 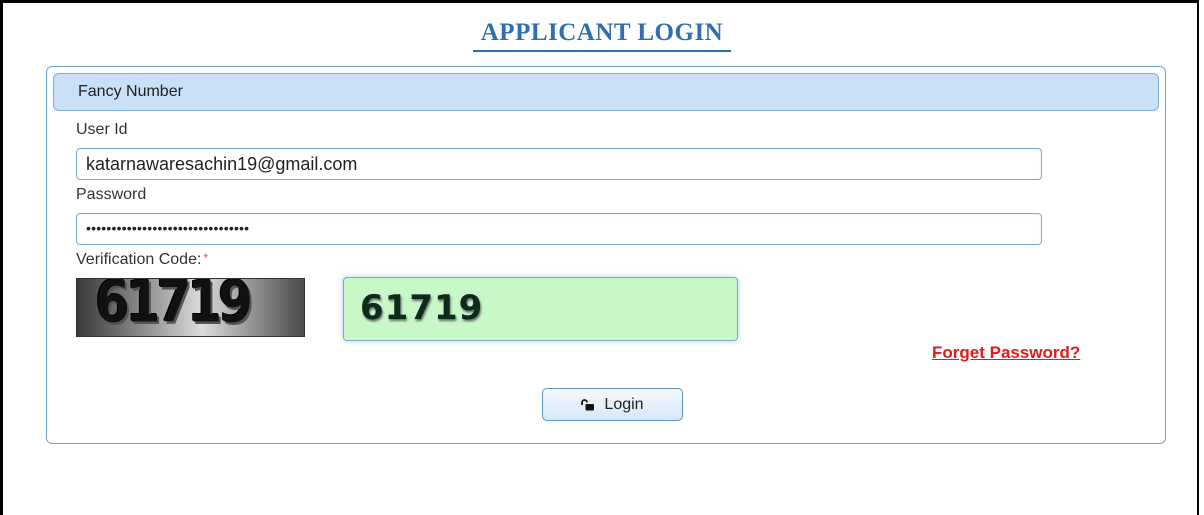 What do you see at coordinates (174, 307) in the screenshot?
I see `captcha-image-text: 61719` at bounding box center [174, 307].